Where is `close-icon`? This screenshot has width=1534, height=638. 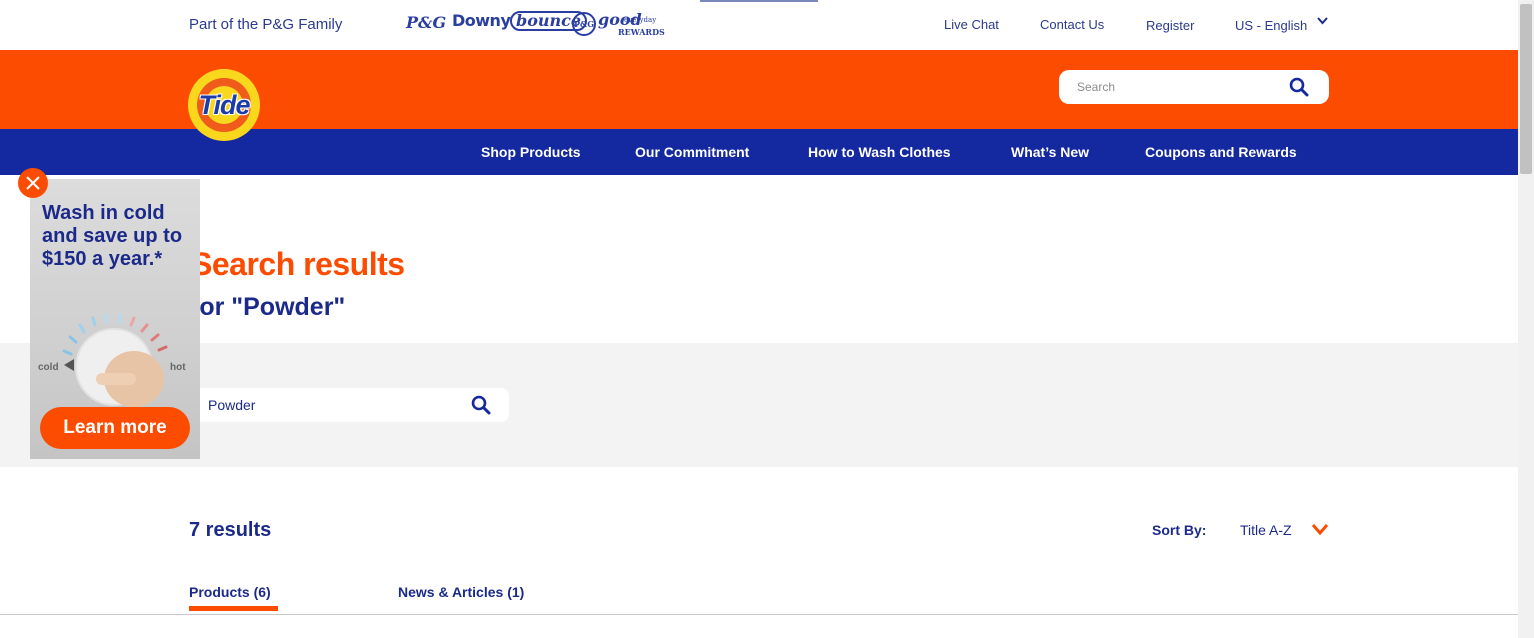
close-icon is located at coordinates (33, 183).